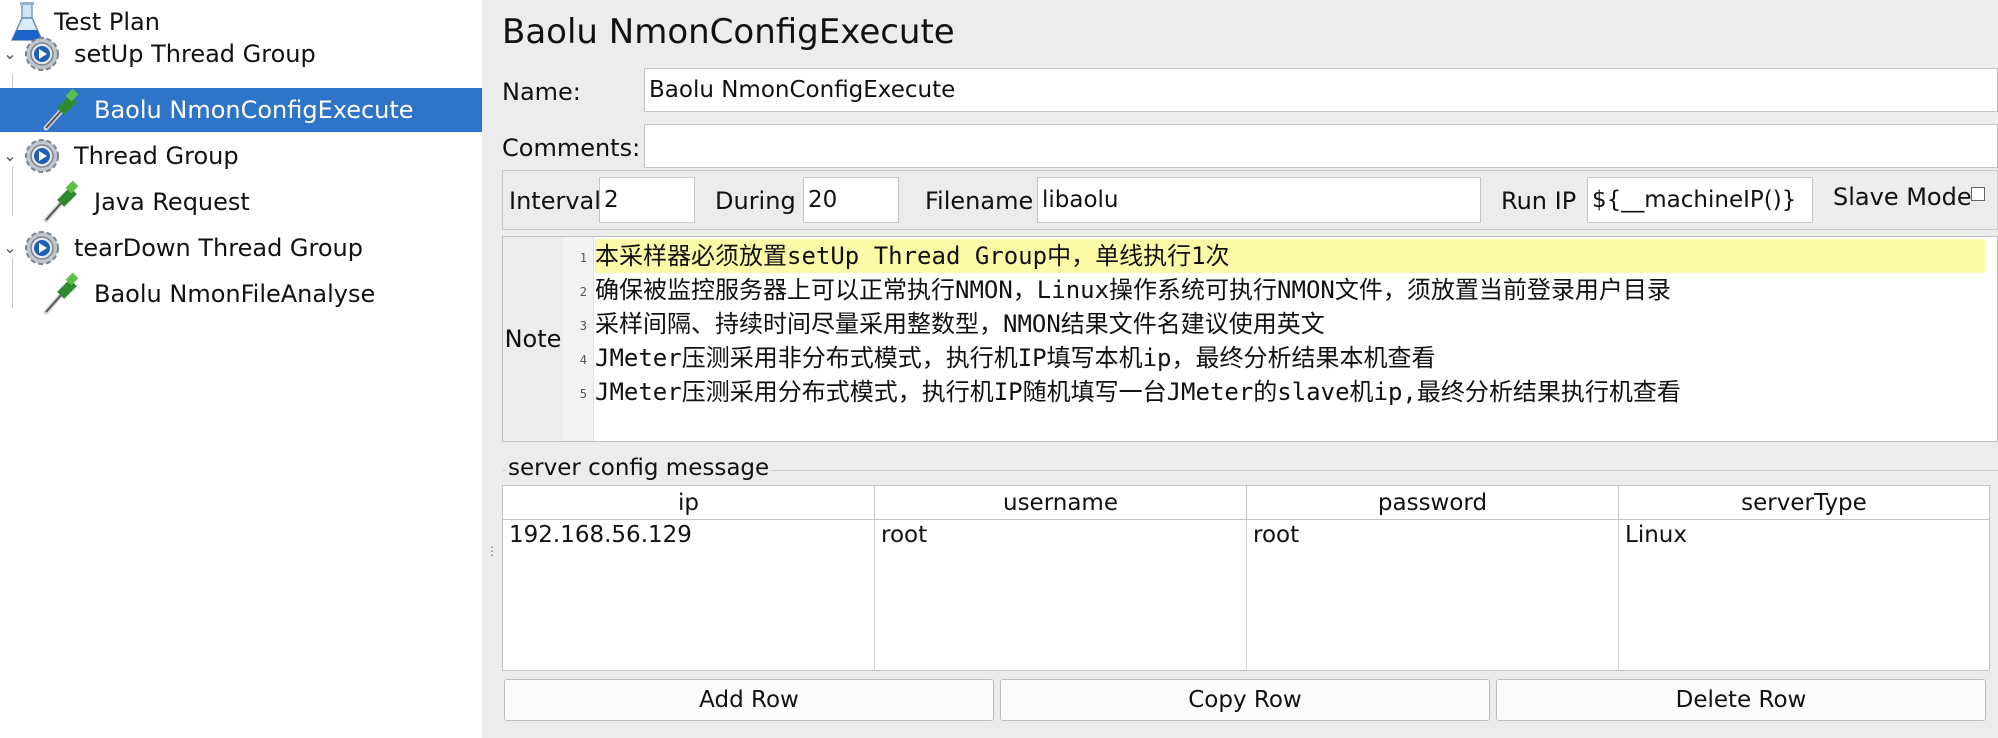 The width and height of the screenshot is (1998, 738). What do you see at coordinates (533, 339) in the screenshot?
I see `note-label: Note` at bounding box center [533, 339].